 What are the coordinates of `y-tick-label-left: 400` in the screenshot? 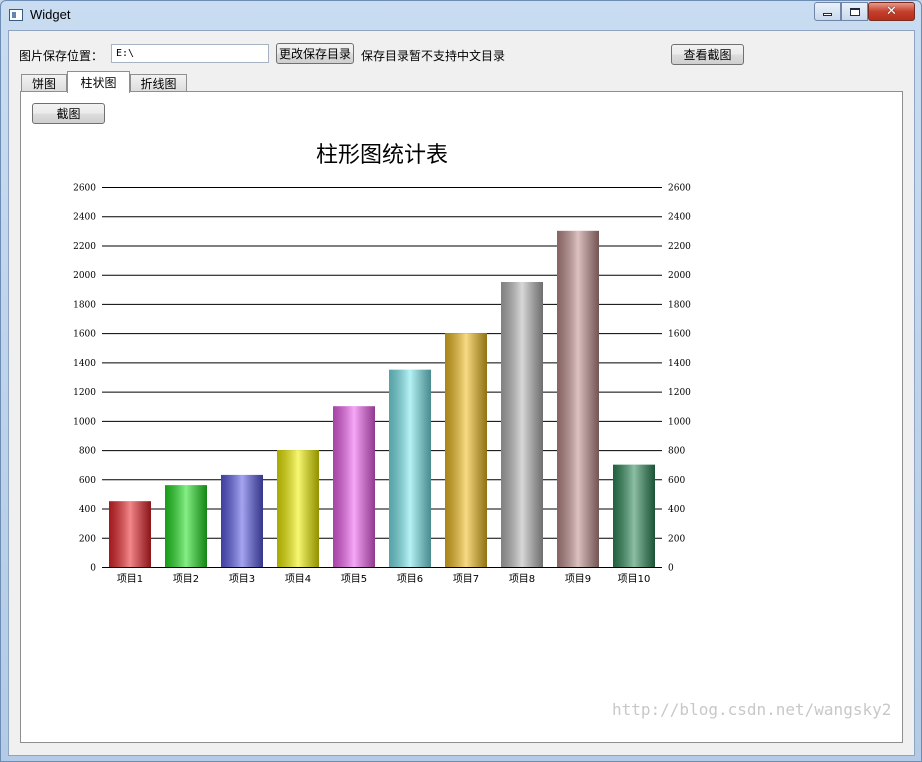 It's located at (87, 510).